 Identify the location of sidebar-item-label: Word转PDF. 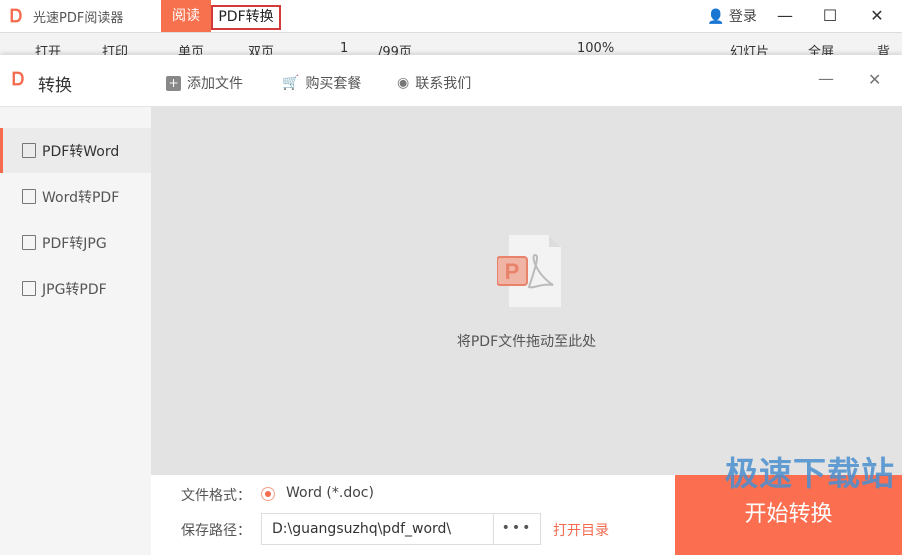
(81, 197).